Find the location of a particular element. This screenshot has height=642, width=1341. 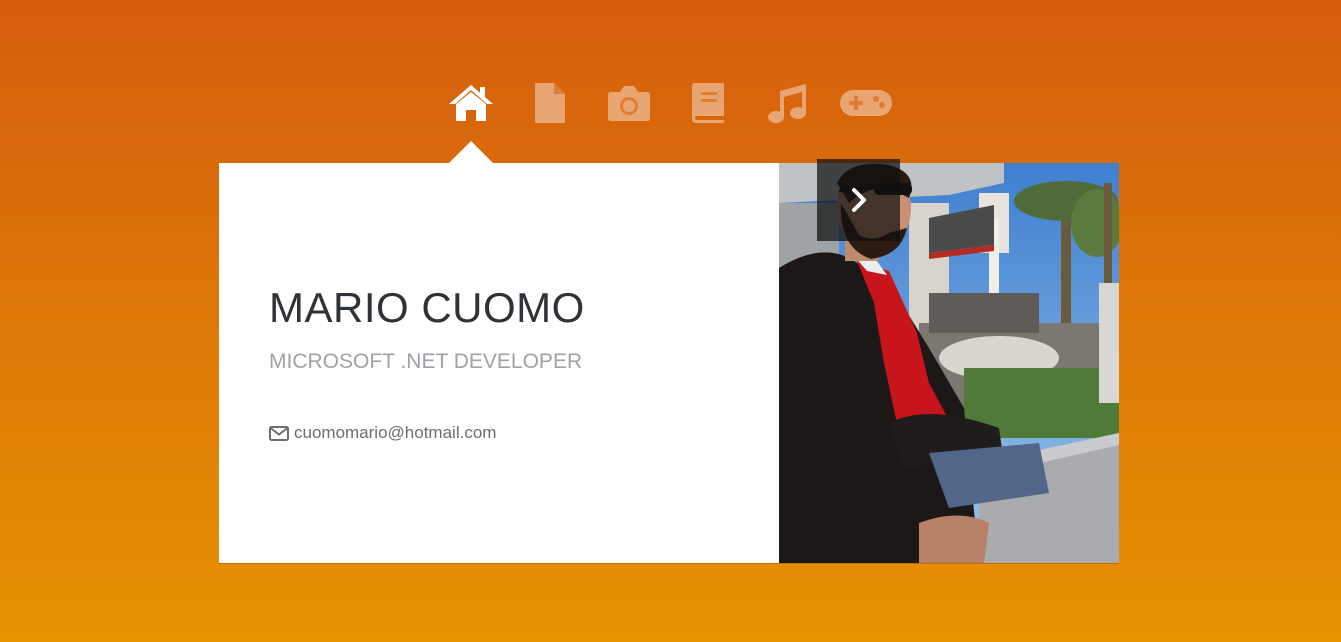

active-tab-pointer is located at coordinates (471, 152).